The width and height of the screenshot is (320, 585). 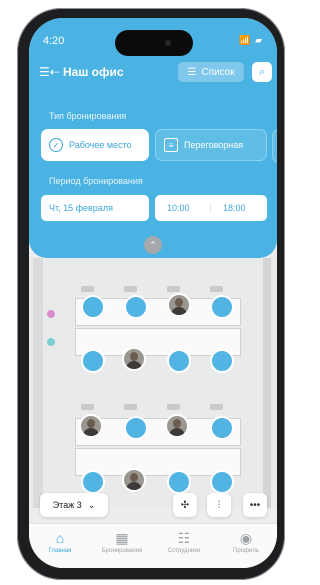 What do you see at coordinates (251, 40) in the screenshot?
I see `status-indicators: 📶 ▰` at bounding box center [251, 40].